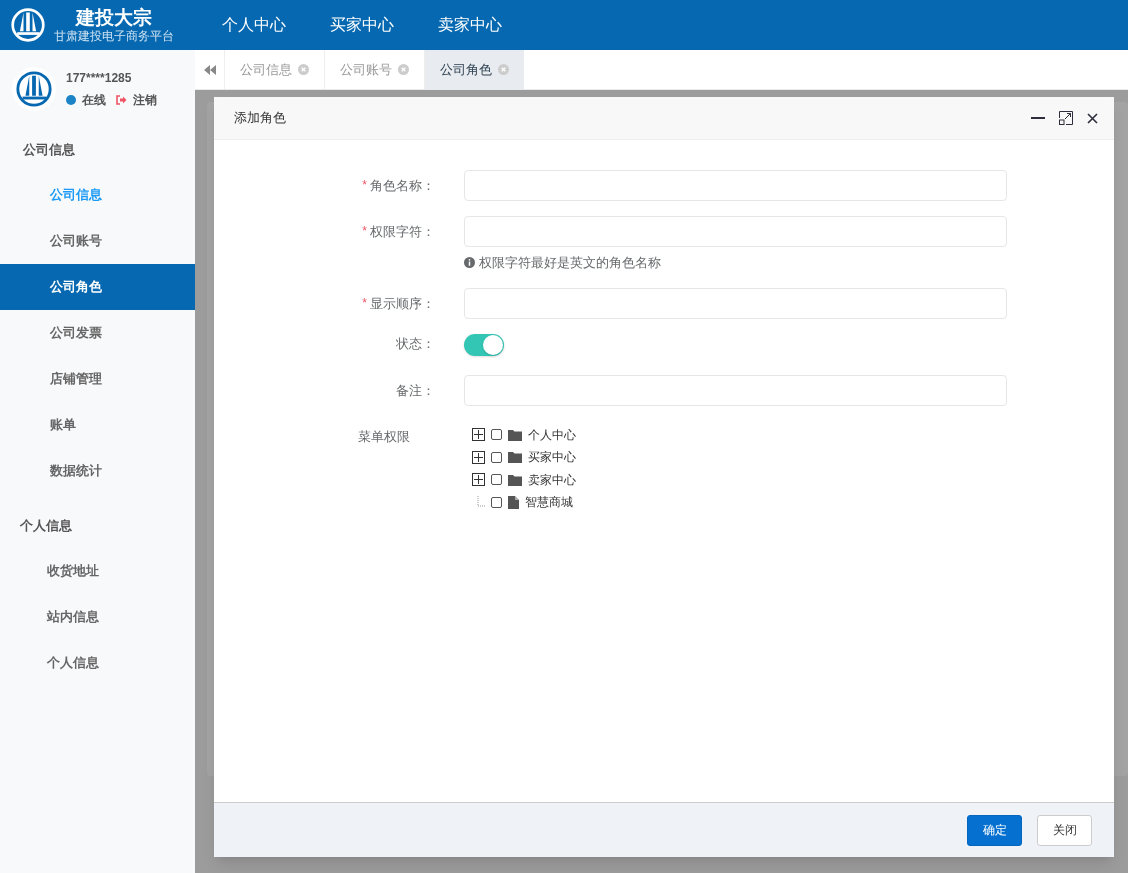  What do you see at coordinates (97, 379) in the screenshot?
I see `sidebar-item: 店铺管理` at bounding box center [97, 379].